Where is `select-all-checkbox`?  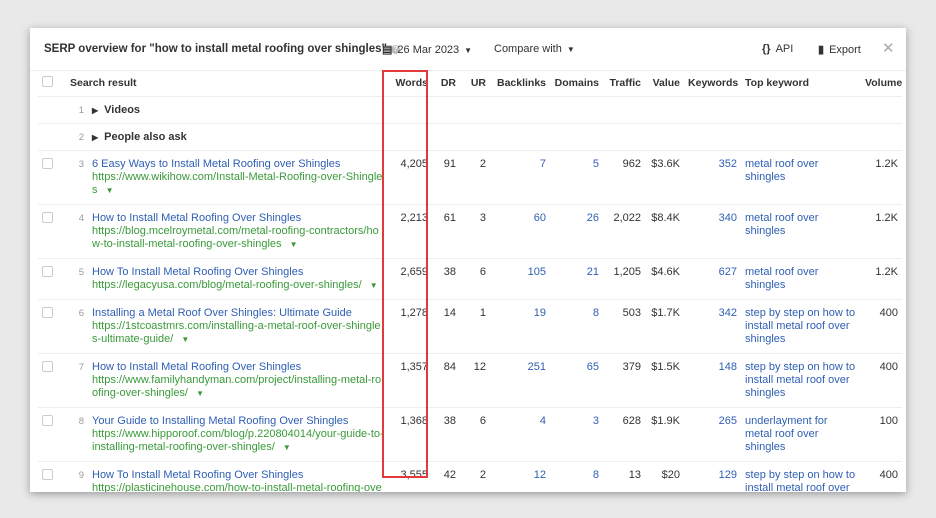
select-all-checkbox is located at coordinates (47, 81).